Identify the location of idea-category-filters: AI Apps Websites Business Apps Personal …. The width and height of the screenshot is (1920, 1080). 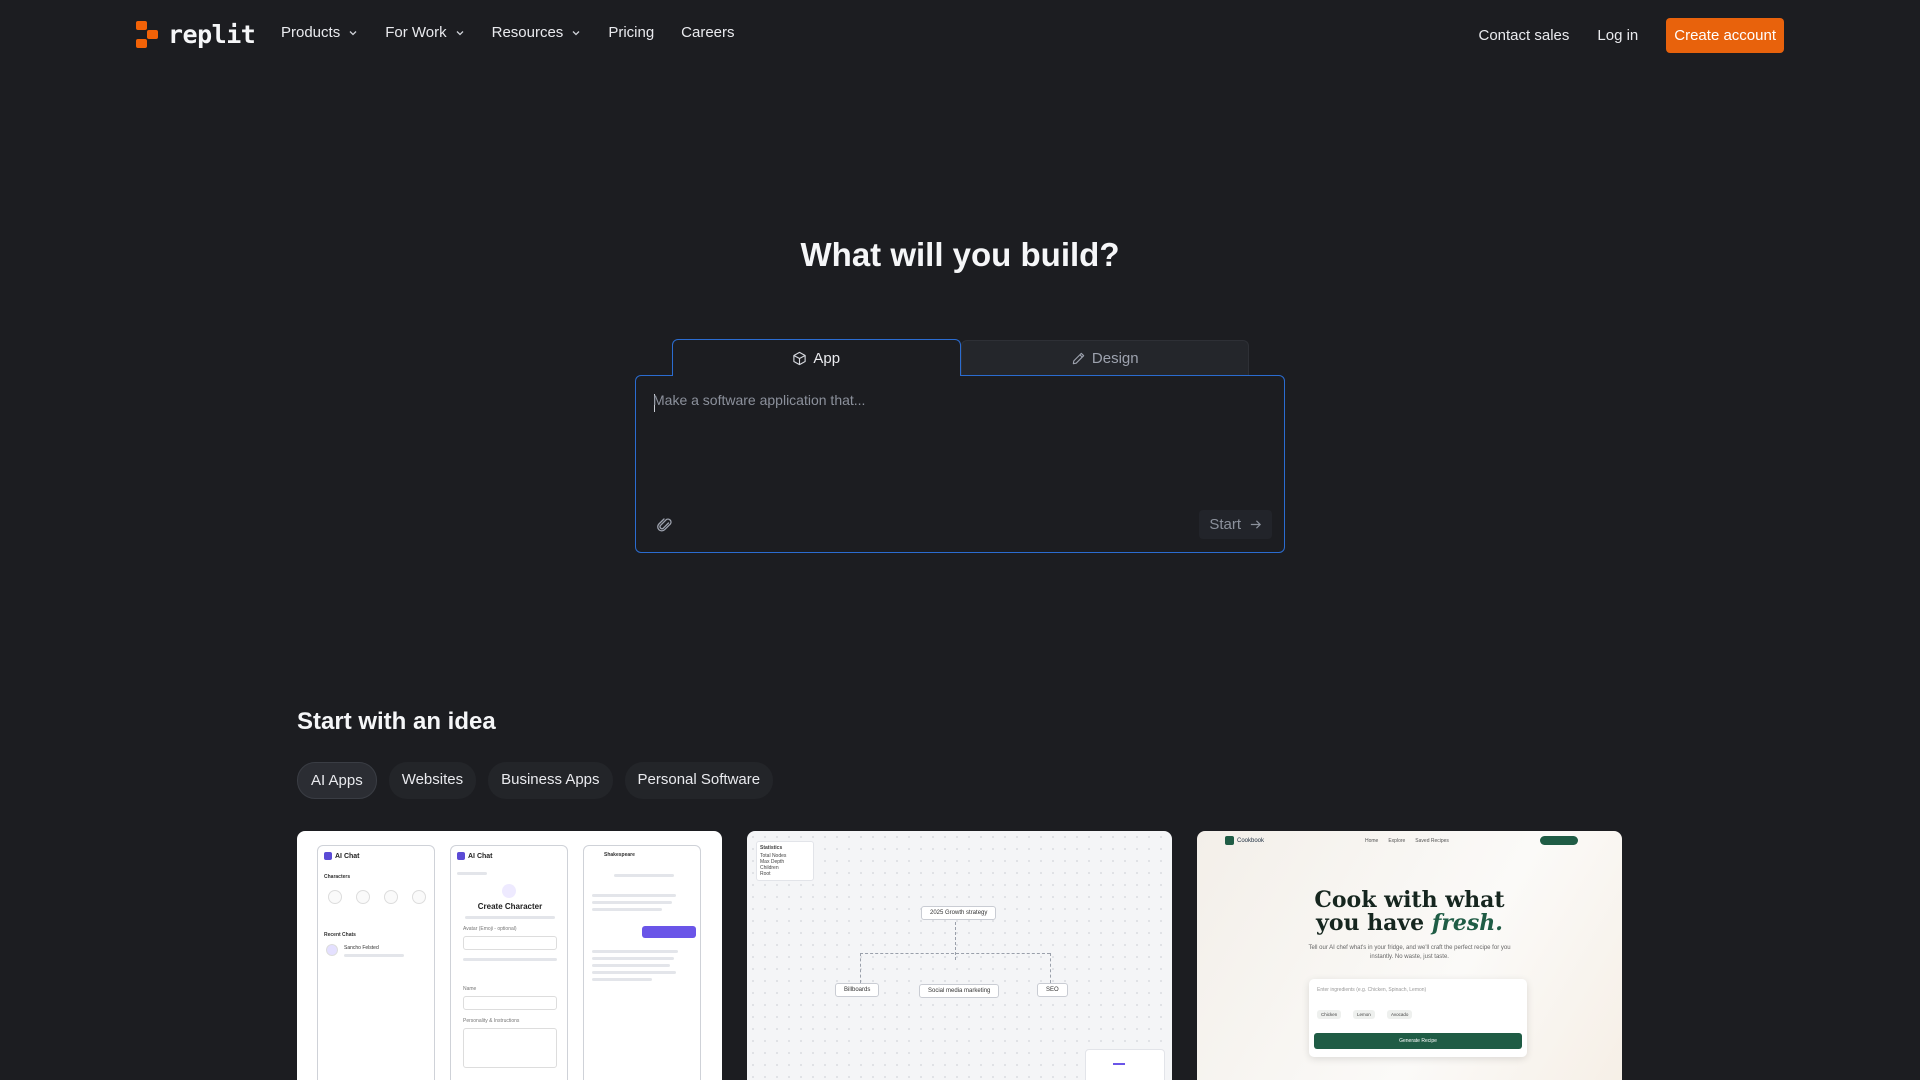
(535, 780).